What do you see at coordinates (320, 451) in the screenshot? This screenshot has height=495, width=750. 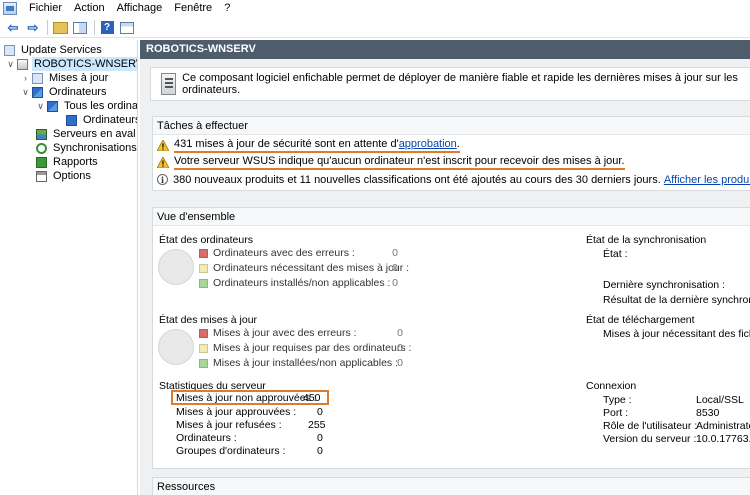 I see `stat-value-groups: 0` at bounding box center [320, 451].